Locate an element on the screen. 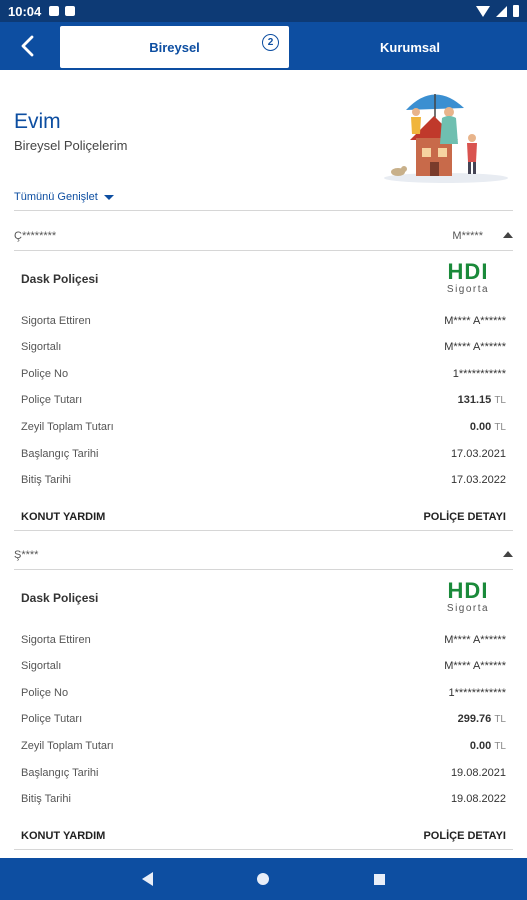 The height and width of the screenshot is (900, 527). field-value-amount: 131.15 TL is located at coordinates (482, 400).